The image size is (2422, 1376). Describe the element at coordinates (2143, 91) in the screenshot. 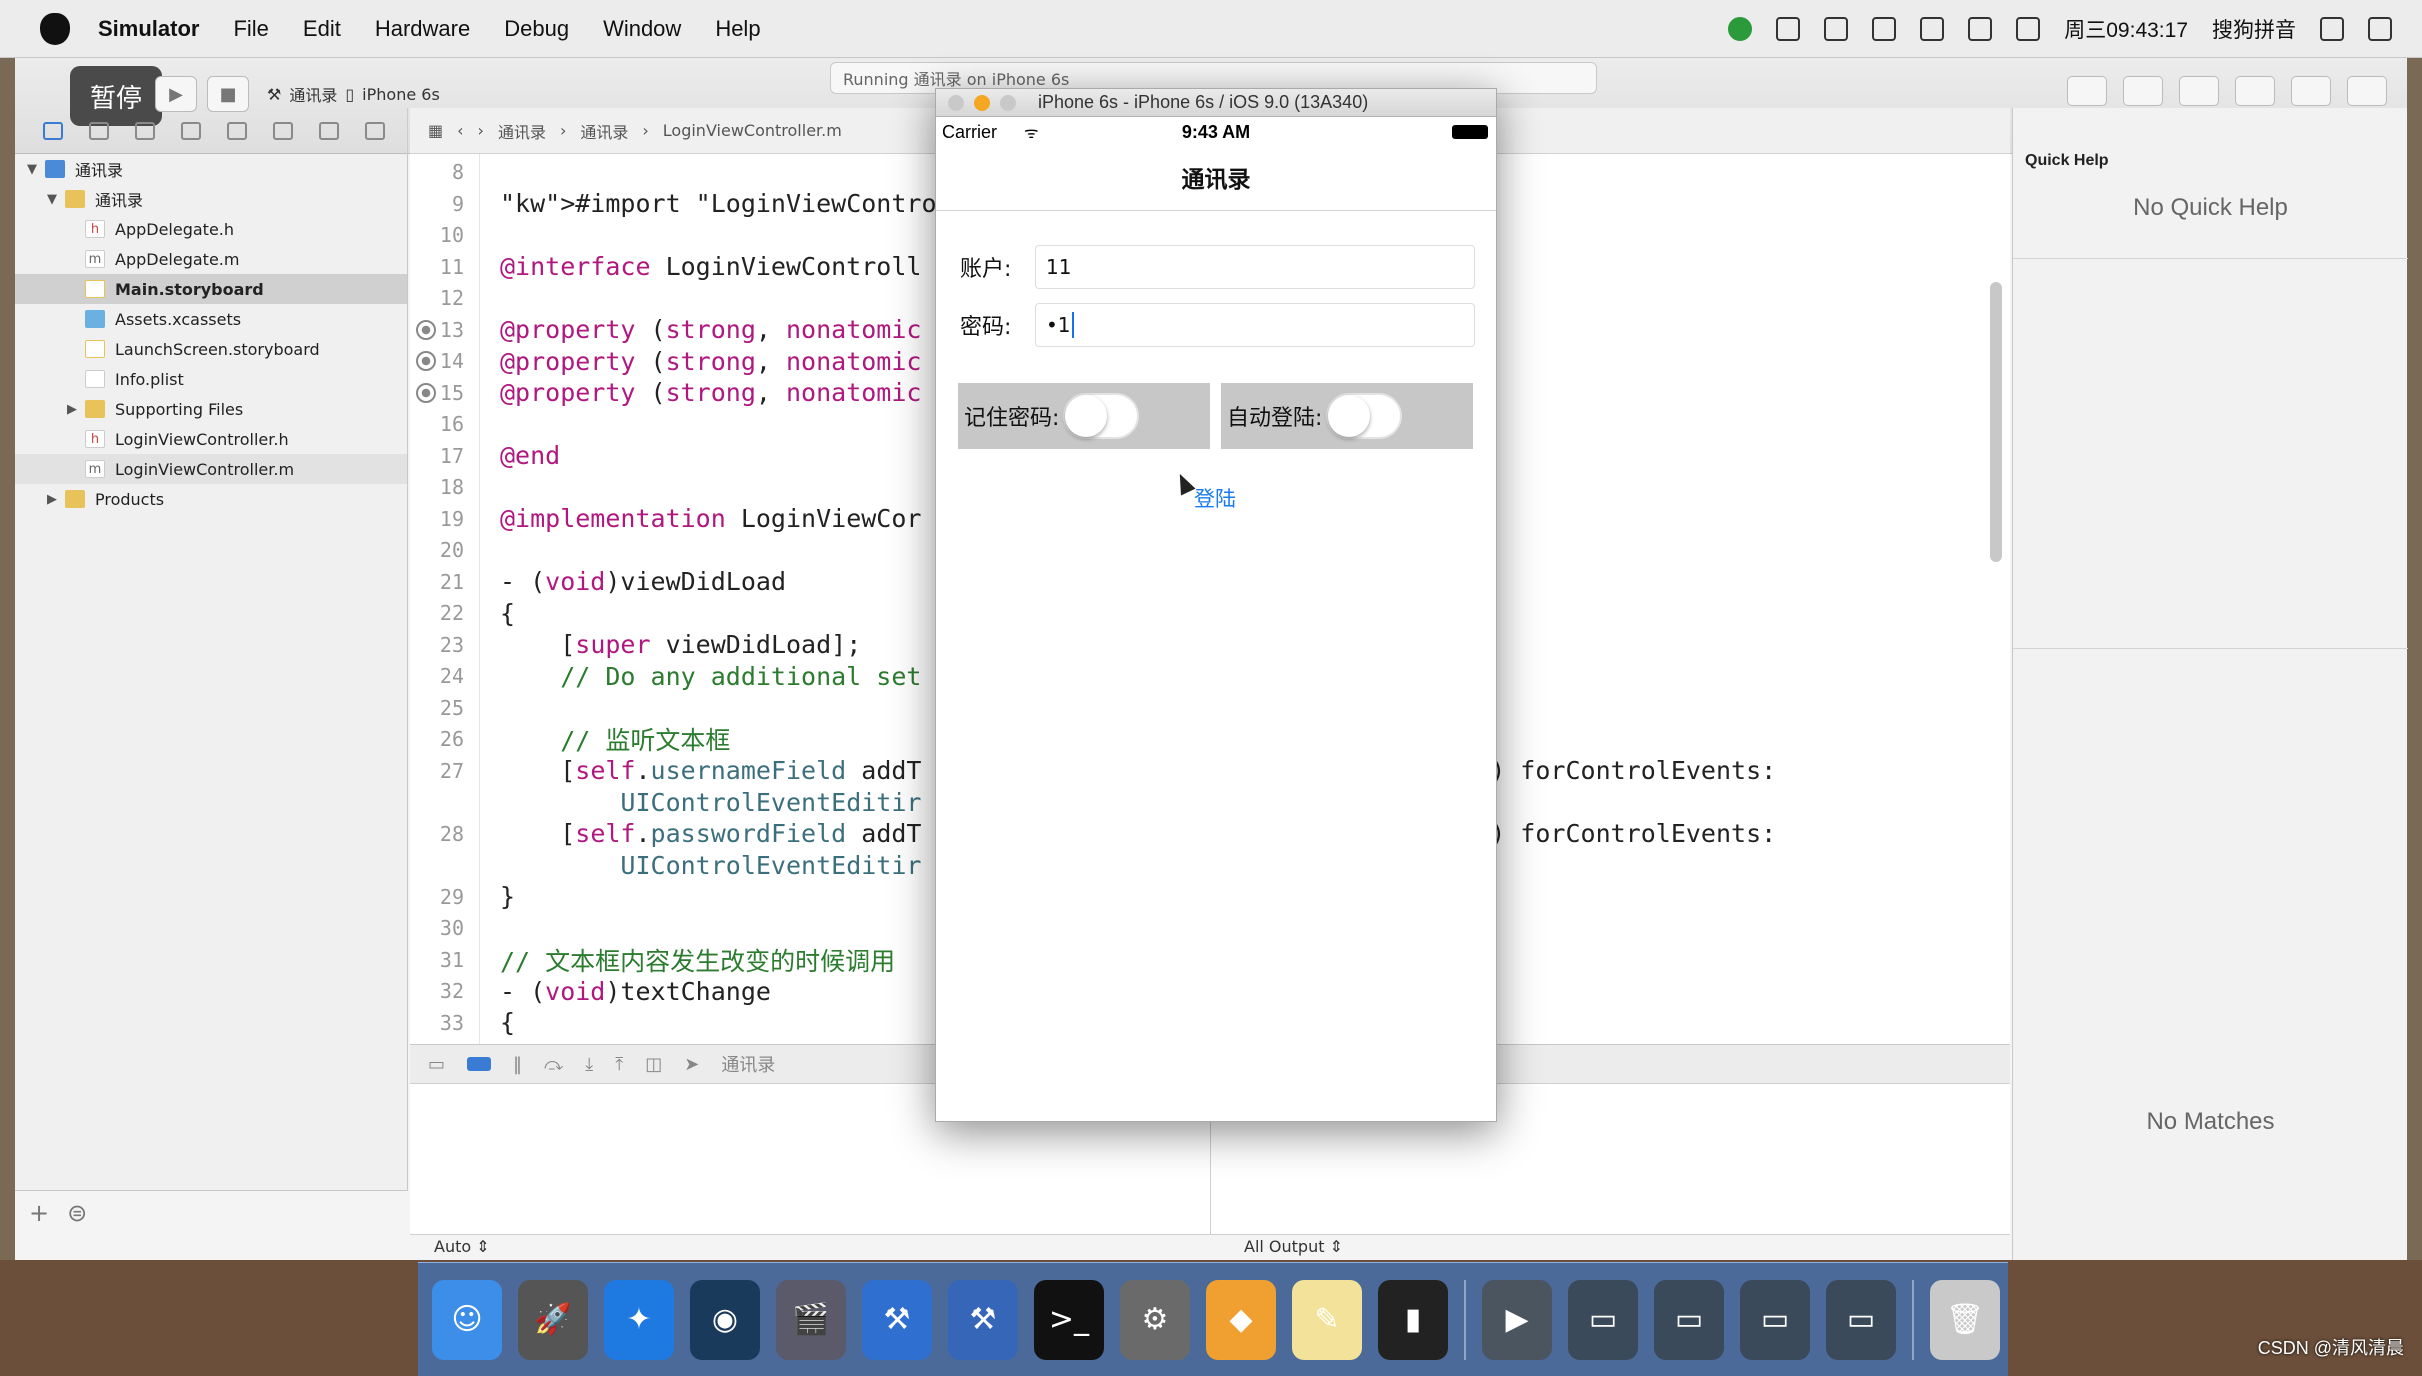

I see `assistant-editor-button` at that location.